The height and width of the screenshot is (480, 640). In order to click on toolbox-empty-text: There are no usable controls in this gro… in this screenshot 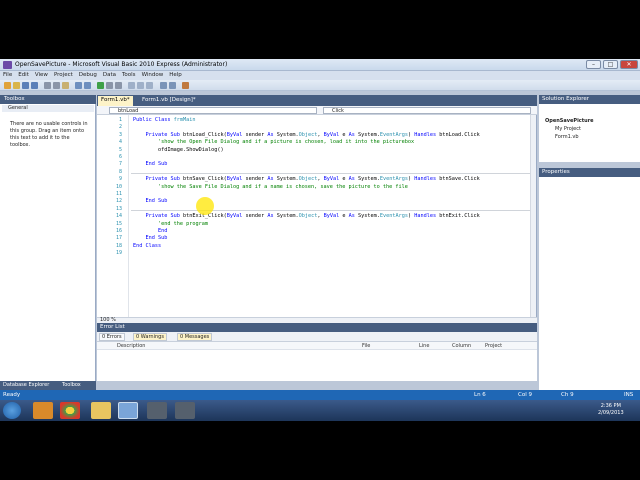, I will do `click(49, 134)`.